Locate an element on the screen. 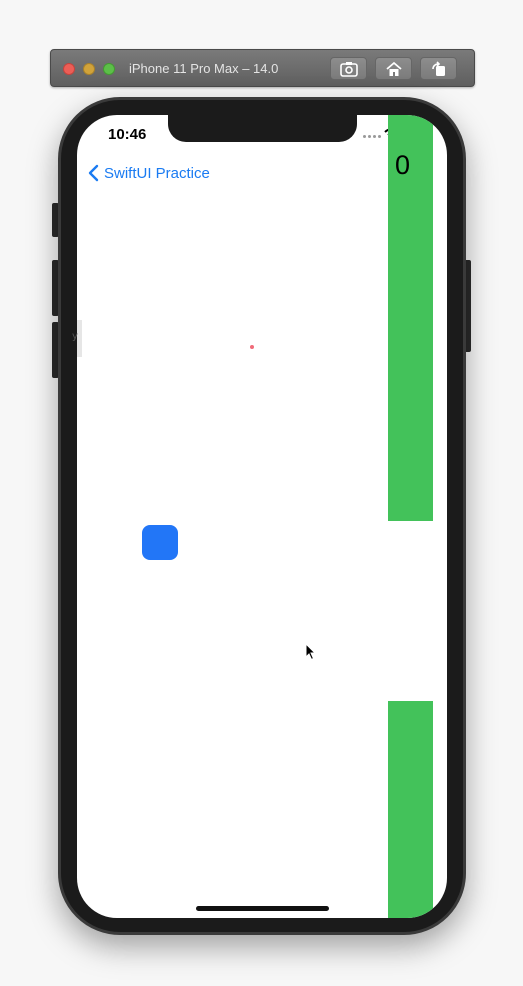  rotate-button is located at coordinates (438, 68).